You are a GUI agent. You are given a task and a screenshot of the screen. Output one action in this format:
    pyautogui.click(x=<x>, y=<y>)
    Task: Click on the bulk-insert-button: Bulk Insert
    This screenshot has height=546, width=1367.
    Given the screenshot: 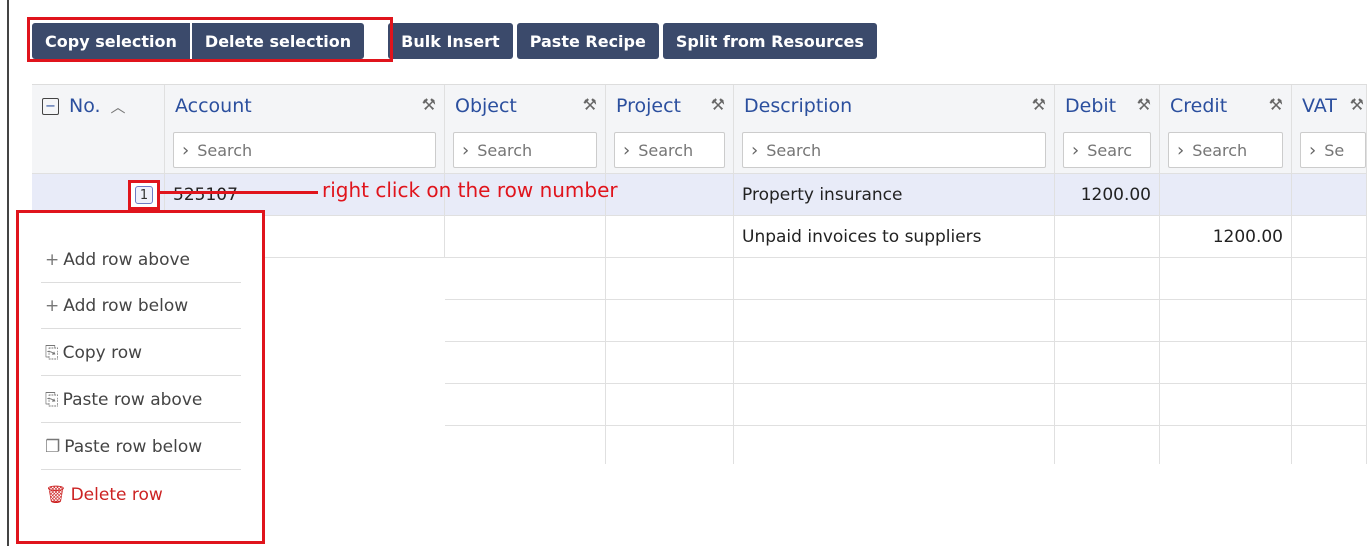 What is the action you would take?
    pyautogui.click(x=450, y=41)
    